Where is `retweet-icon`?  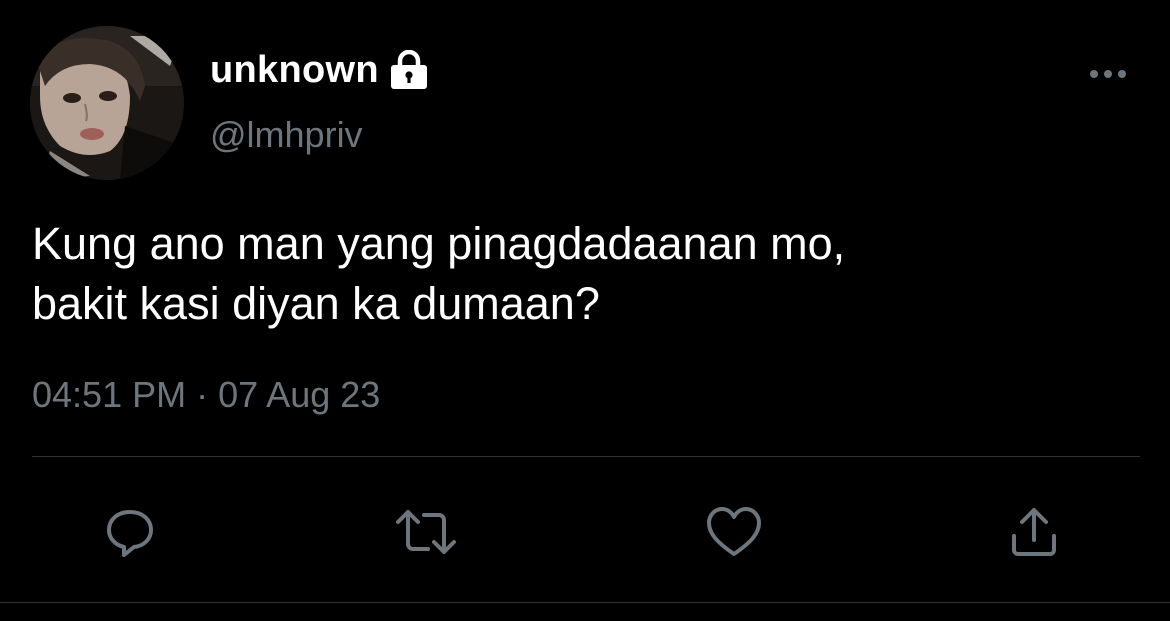
retweet-icon is located at coordinates (426, 532).